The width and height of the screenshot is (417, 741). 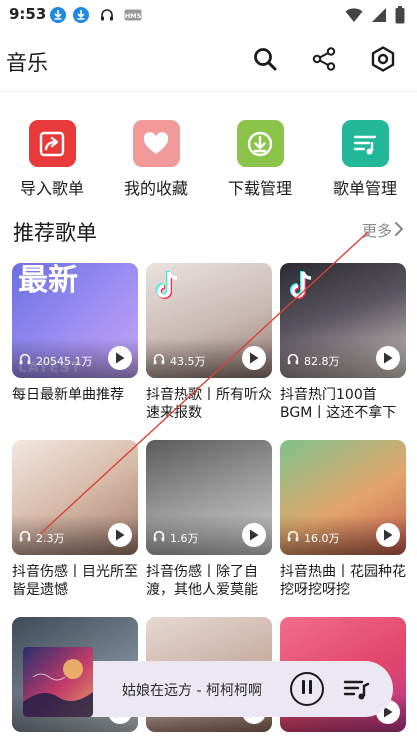 What do you see at coordinates (364, 188) in the screenshot?
I see `quick-action-label: 歌单管理` at bounding box center [364, 188].